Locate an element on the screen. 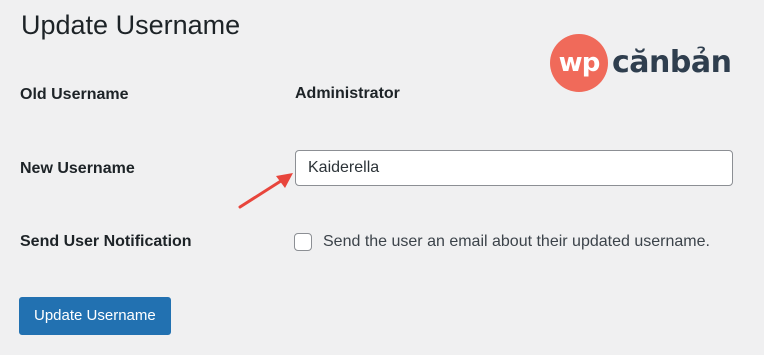 The height and width of the screenshot is (355, 764). old-username-label: Old Username is located at coordinates (74, 94).